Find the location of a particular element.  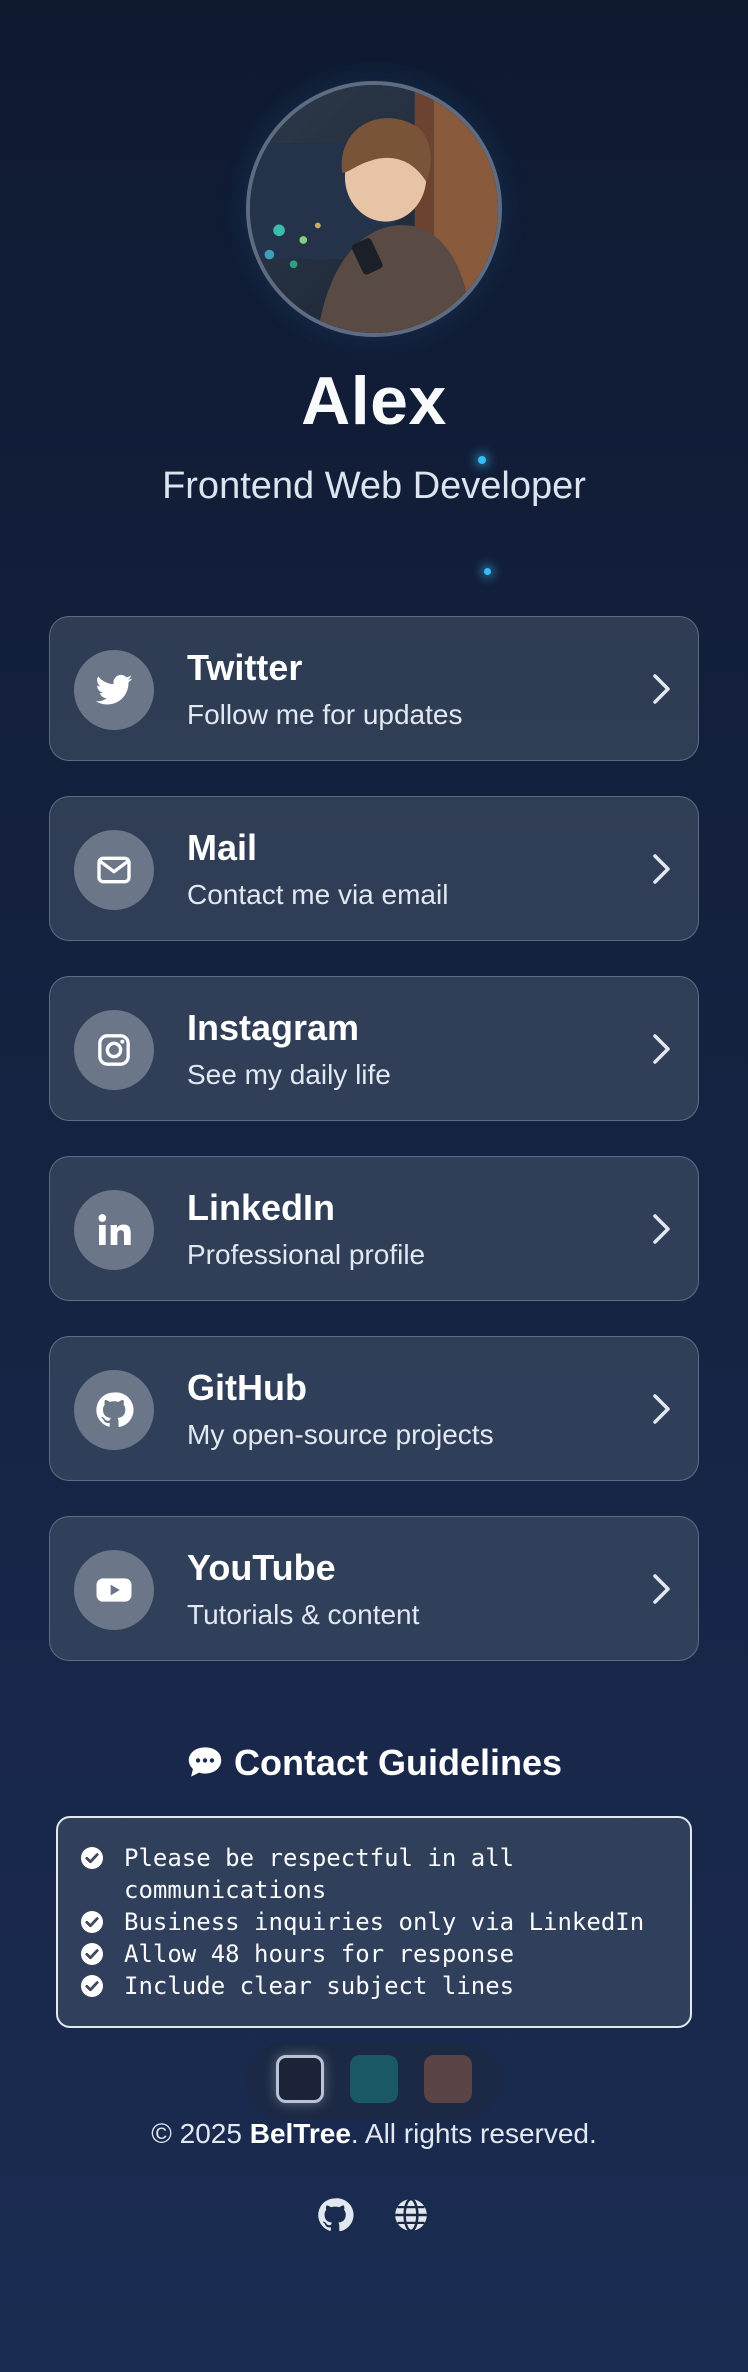

profile-name: Alex is located at coordinates (374, 401).